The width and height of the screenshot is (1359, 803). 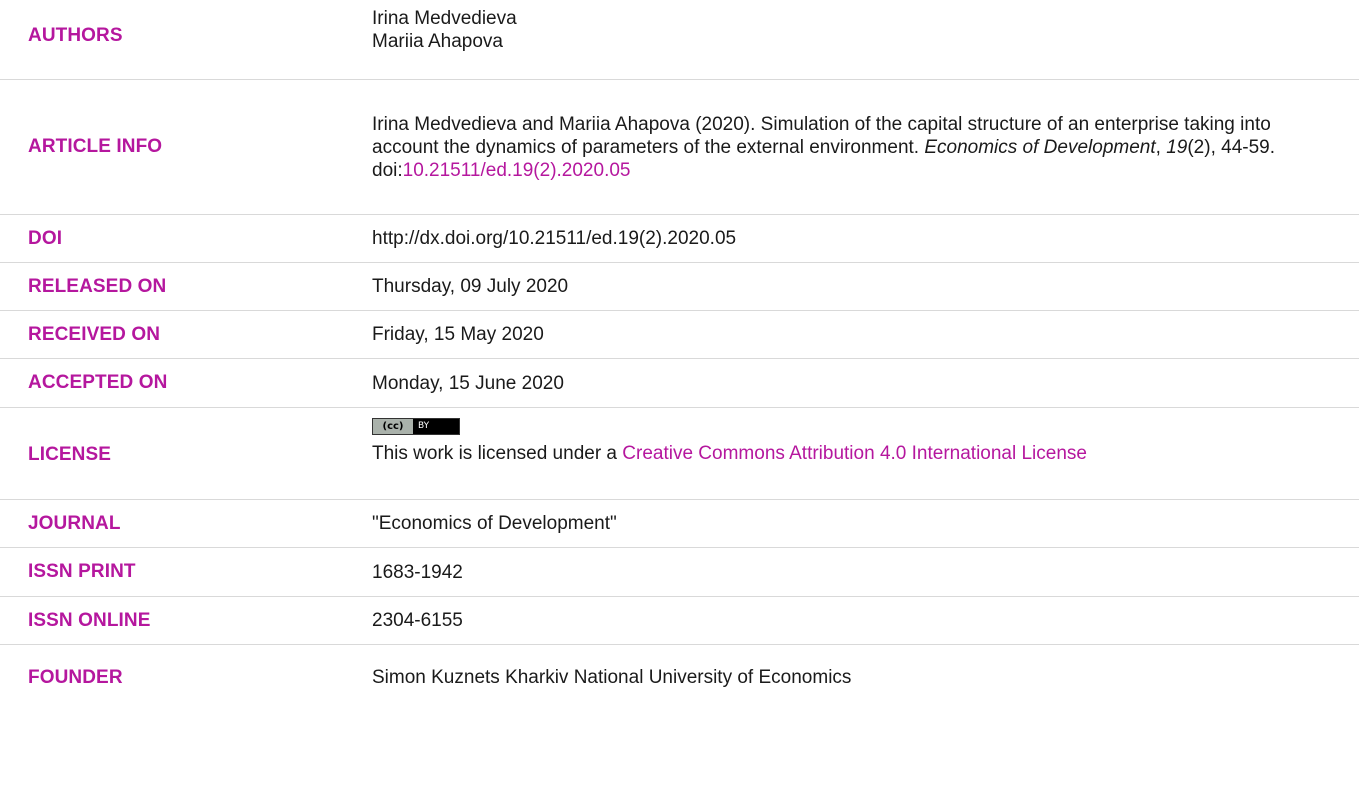 What do you see at coordinates (97, 286) in the screenshot?
I see `released-label: RELEASED ON` at bounding box center [97, 286].